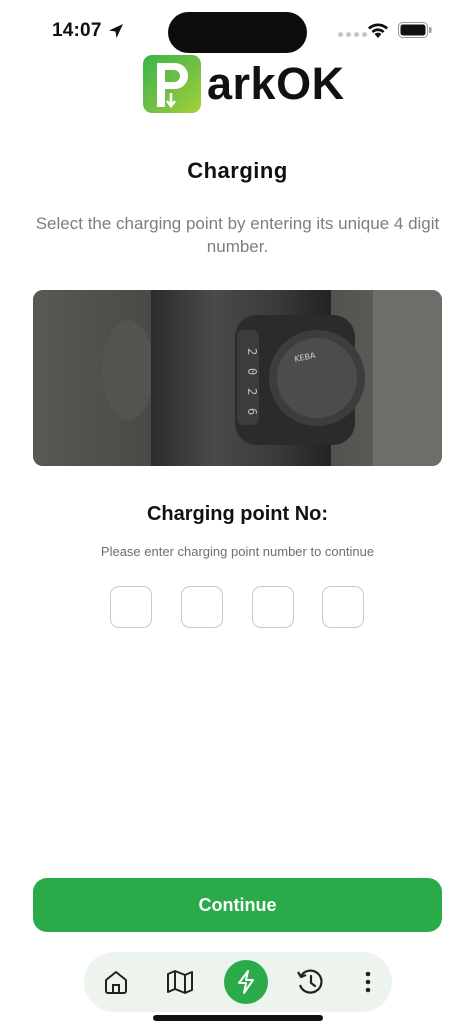 The height and width of the screenshot is (1030, 475). I want to click on logo-text: arkOK, so click(276, 83).